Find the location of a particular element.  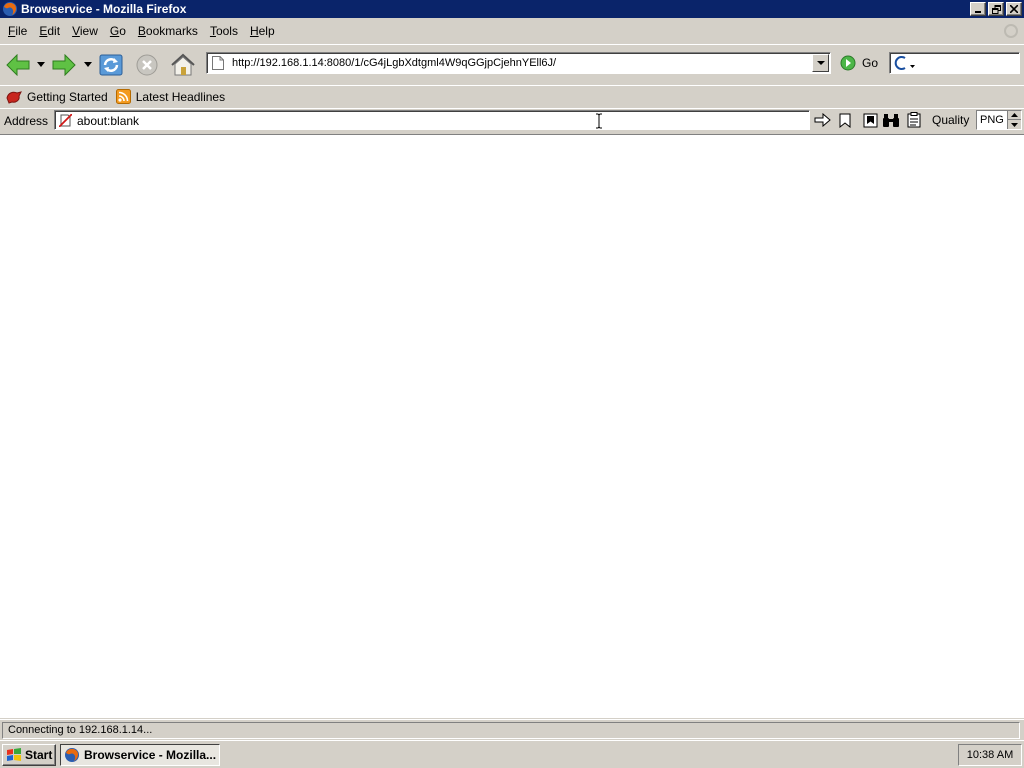

menu-view: View is located at coordinates (85, 31).